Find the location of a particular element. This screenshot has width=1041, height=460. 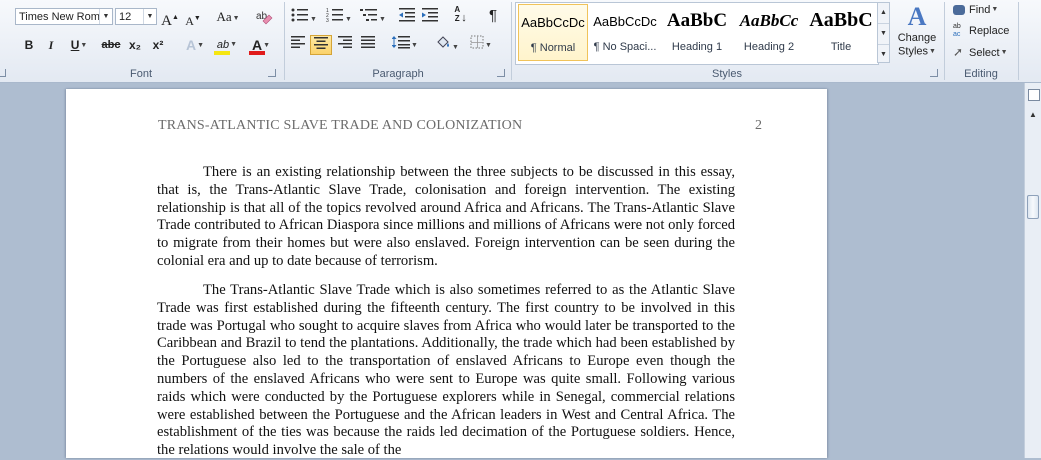

decrease-indent-button is located at coordinates (407, 17).